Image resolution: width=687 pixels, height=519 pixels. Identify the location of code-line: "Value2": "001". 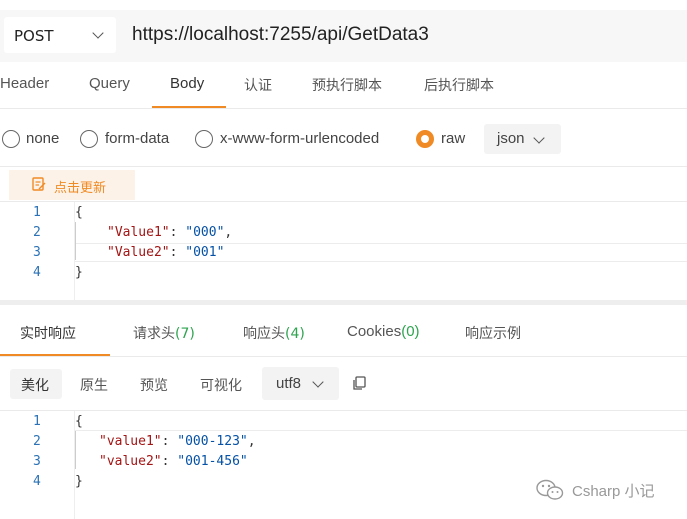
(153, 255).